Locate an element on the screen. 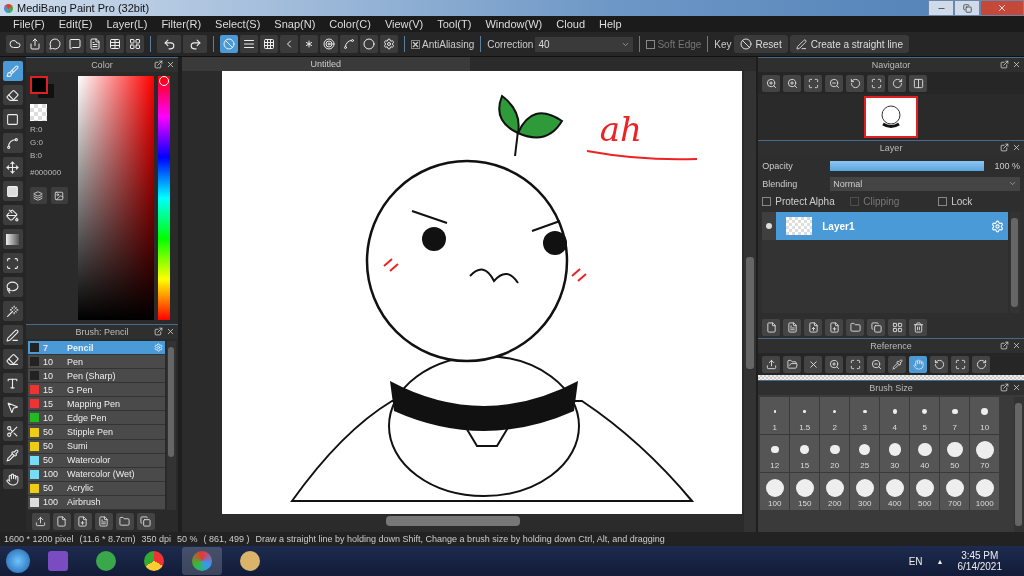 This screenshot has width=1024, height=576. brush-name: Mapping Pen is located at coordinates (93, 403).